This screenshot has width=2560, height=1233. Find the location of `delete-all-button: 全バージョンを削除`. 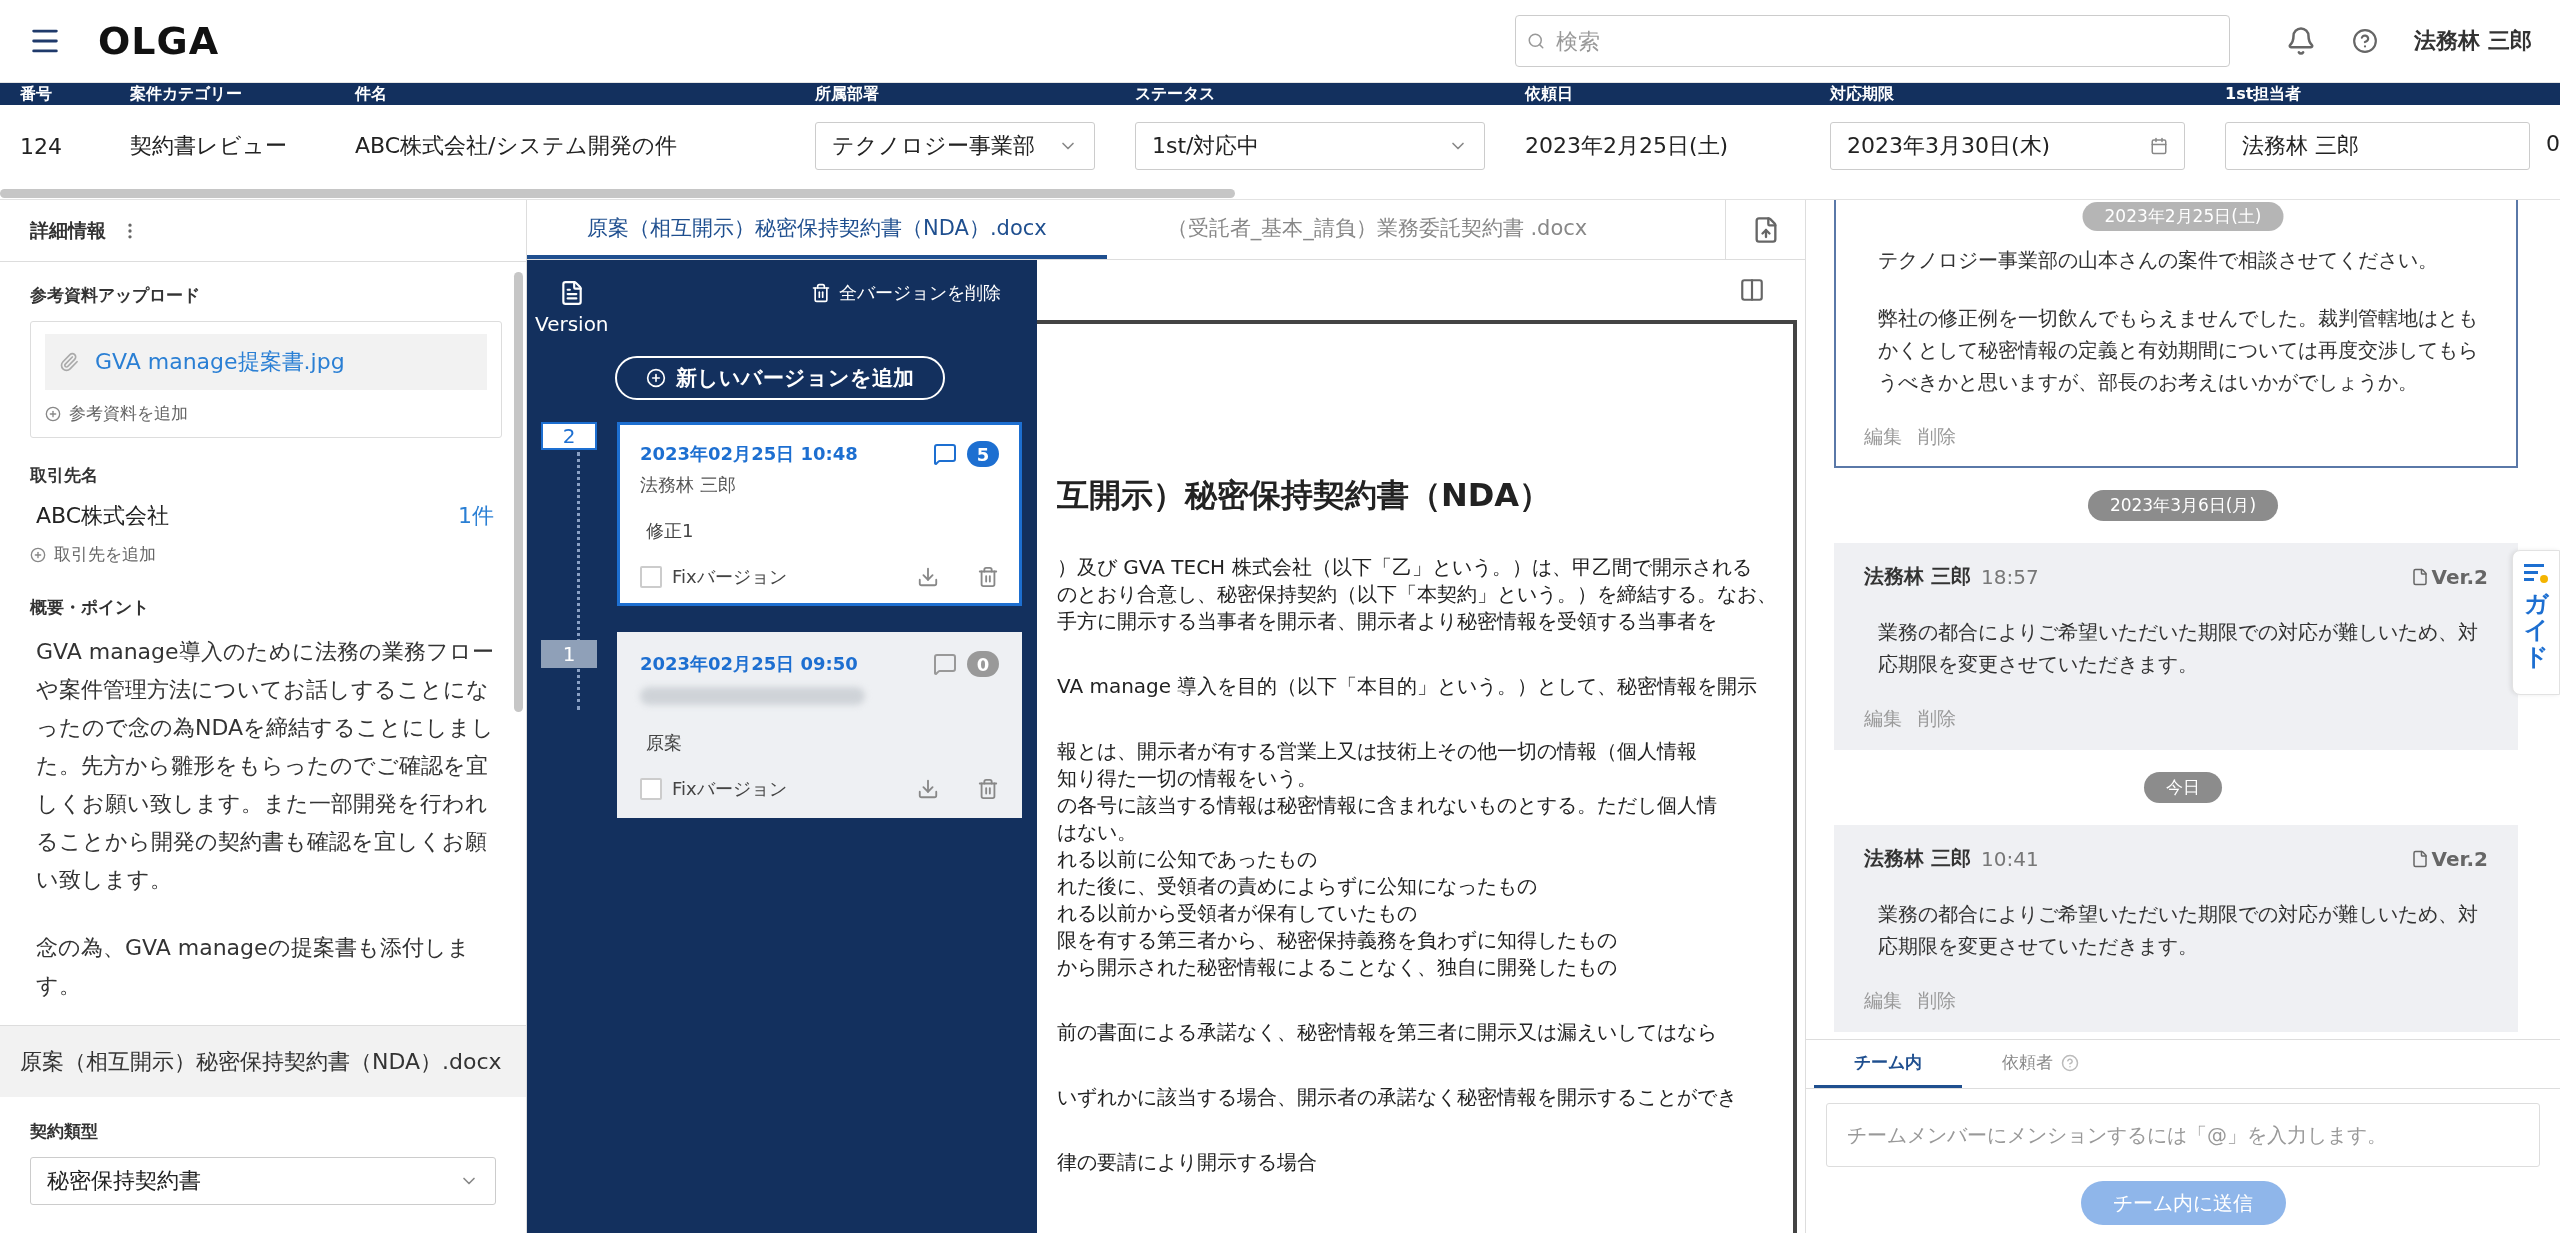

delete-all-button: 全バージョンを削除 is located at coordinates (906, 293).